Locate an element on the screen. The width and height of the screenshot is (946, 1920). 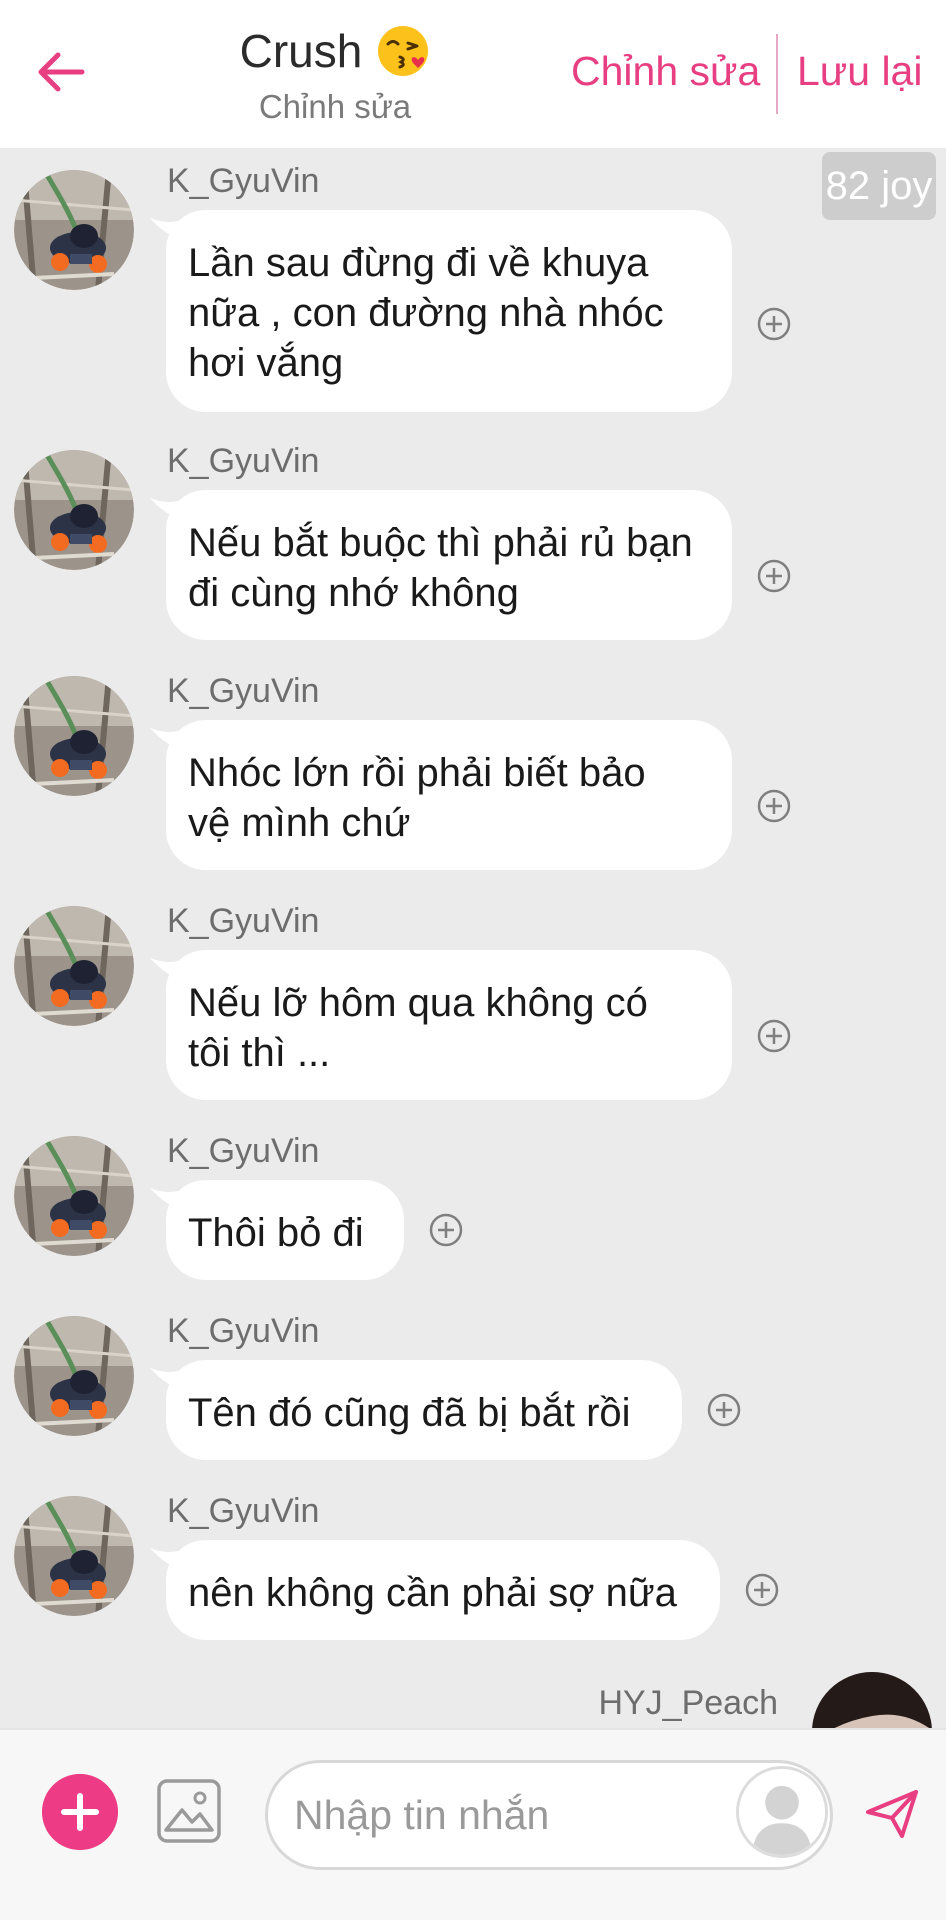
plus-icon is located at coordinates (80, 1812).